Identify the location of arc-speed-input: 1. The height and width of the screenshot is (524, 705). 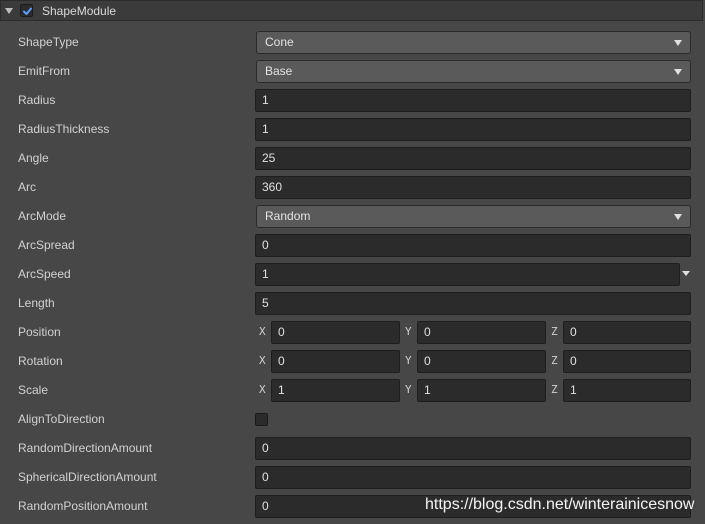
(467, 274).